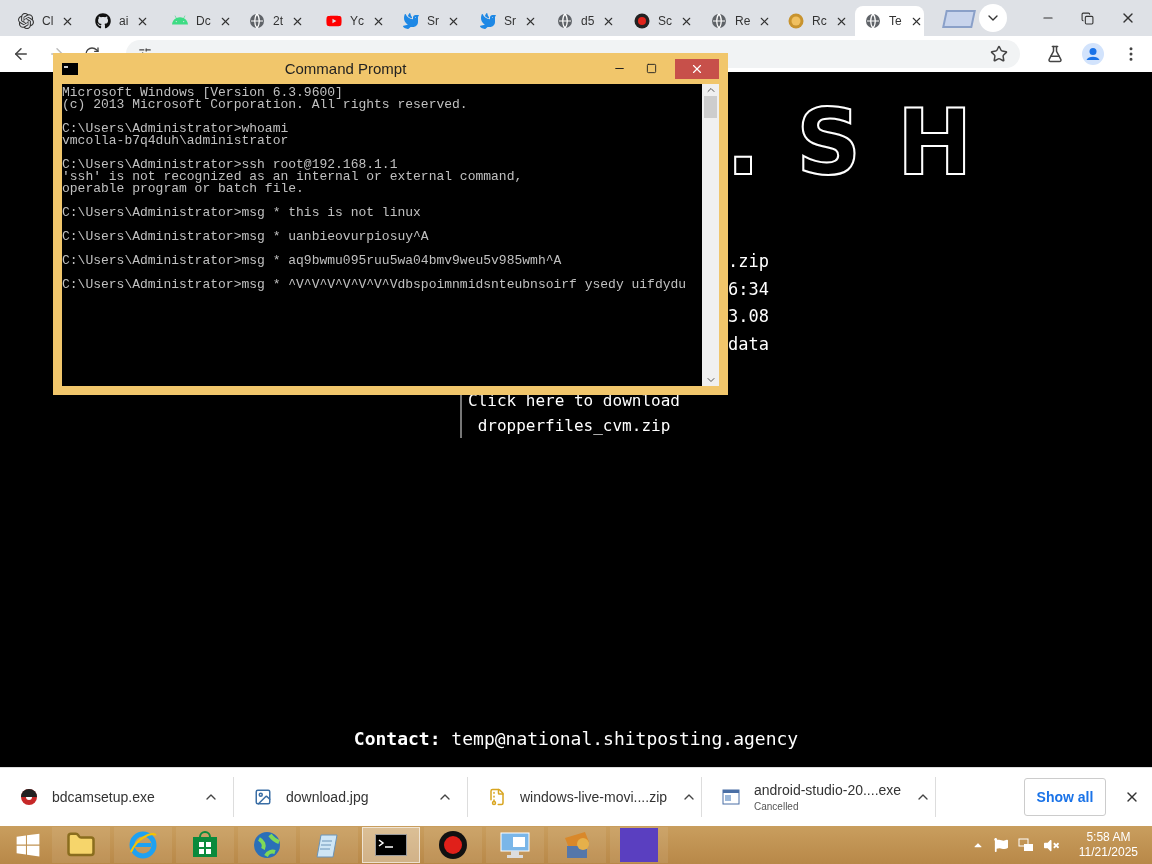 Image resolution: width=1152 pixels, height=864 pixels. I want to click on scrollbar, so click(710, 235).